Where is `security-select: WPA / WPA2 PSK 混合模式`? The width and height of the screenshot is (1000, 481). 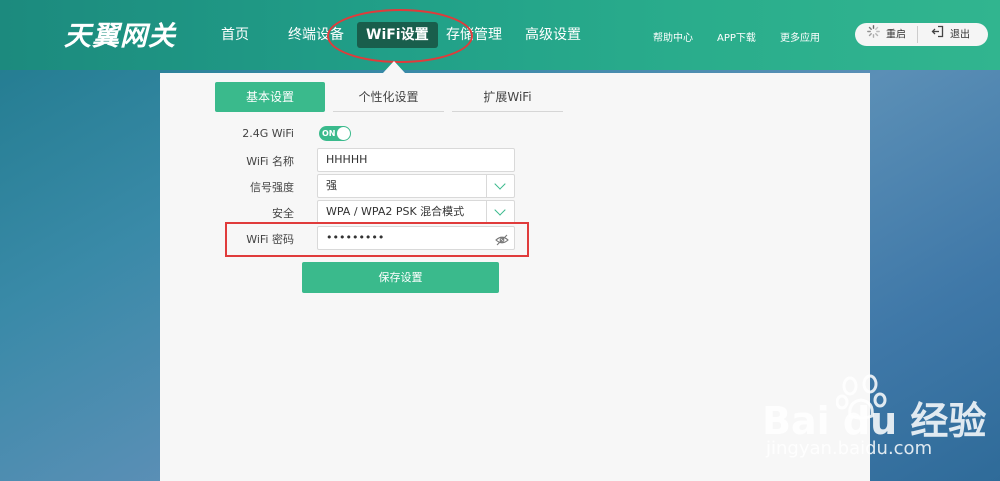
security-select: WPA / WPA2 PSK 混合模式 is located at coordinates (416, 212).